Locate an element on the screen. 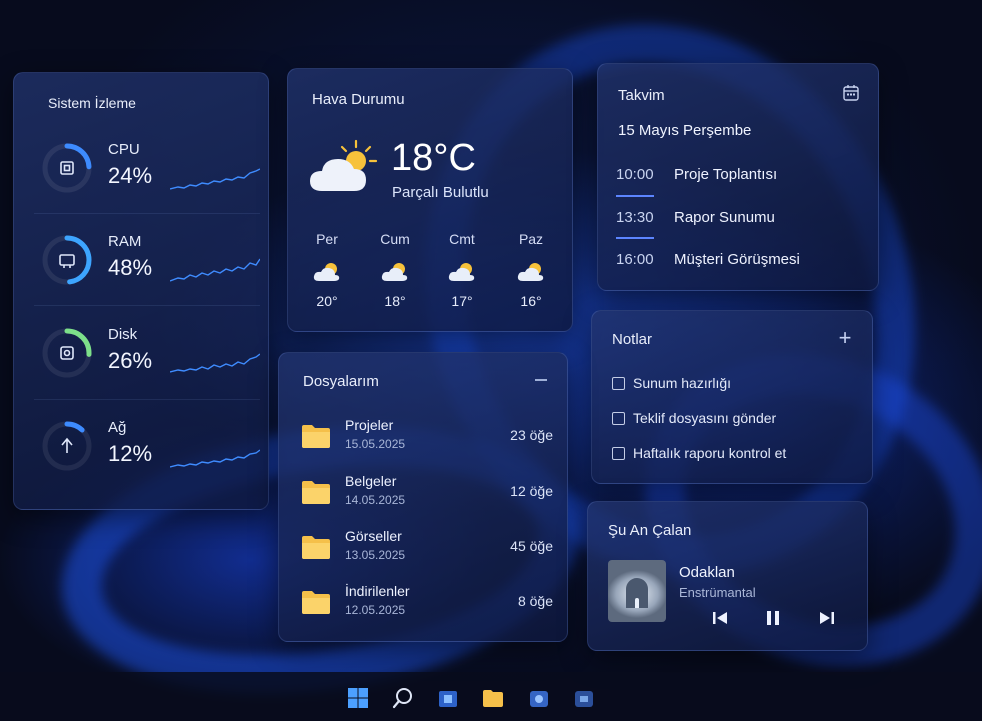 Image resolution: width=982 pixels, height=721 pixels. note-text: Haftalık raporu kontrol et is located at coordinates (710, 453).